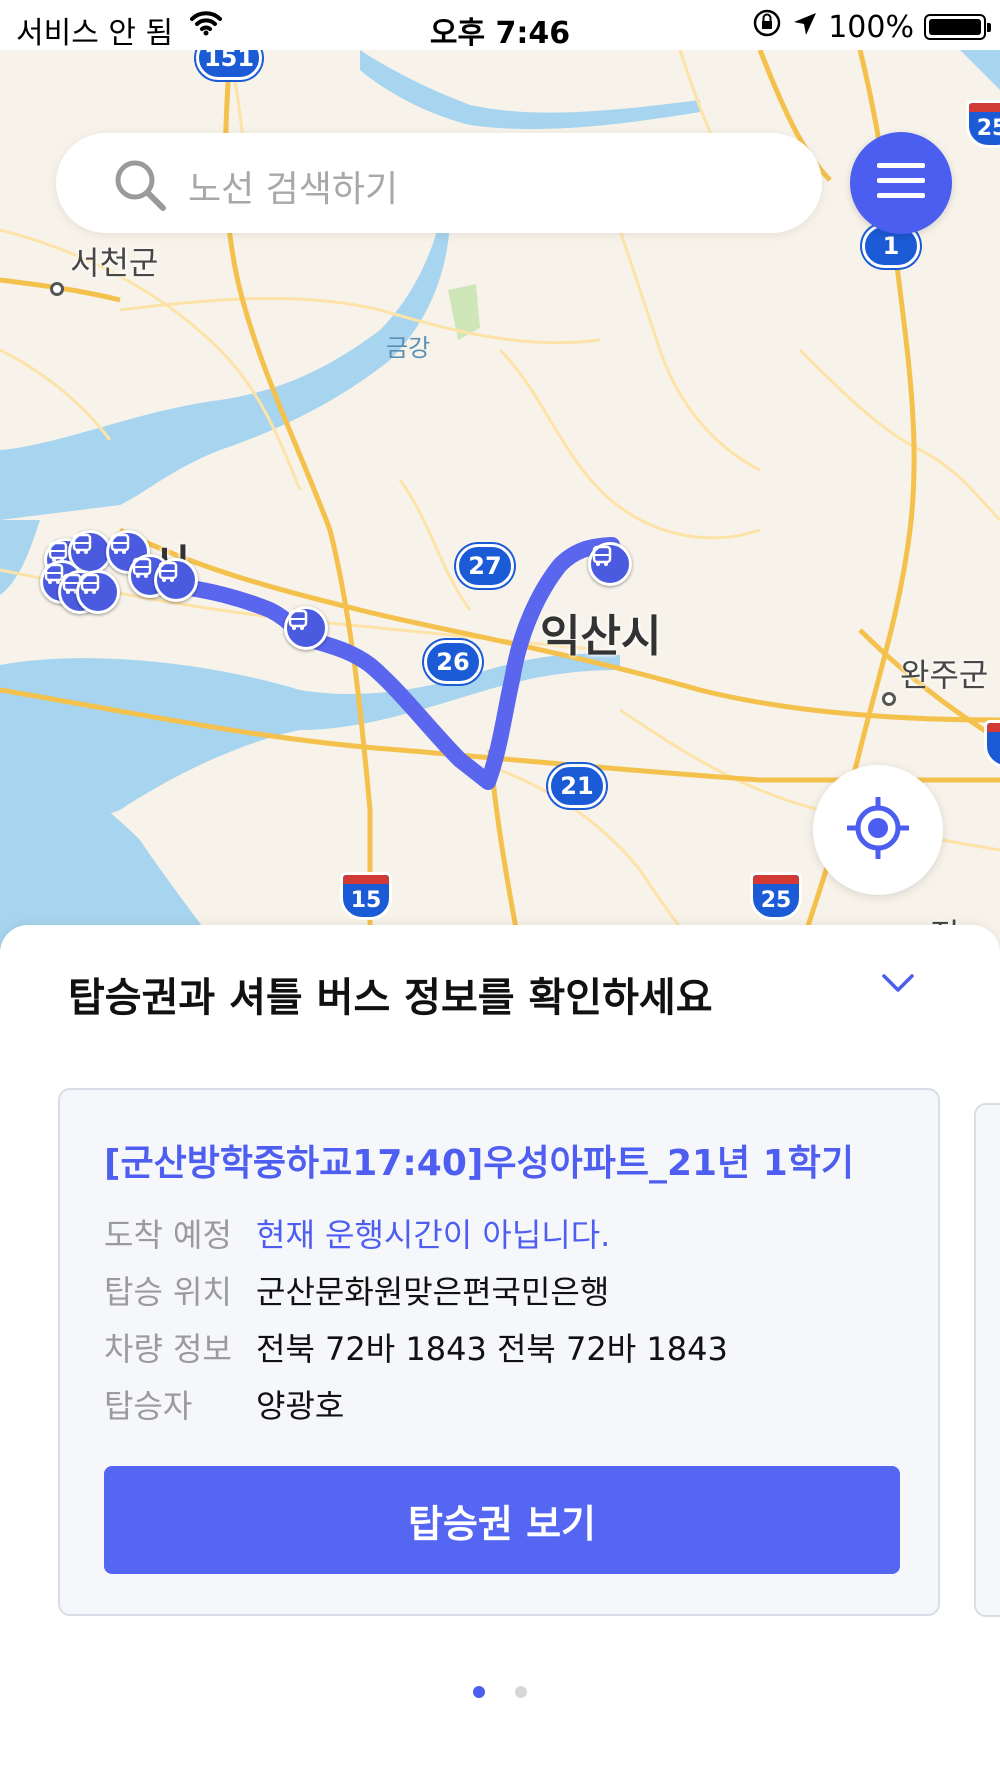 The height and width of the screenshot is (1778, 1000). Describe the element at coordinates (453, 662) in the screenshot. I see `route-shield-26: 26` at that location.